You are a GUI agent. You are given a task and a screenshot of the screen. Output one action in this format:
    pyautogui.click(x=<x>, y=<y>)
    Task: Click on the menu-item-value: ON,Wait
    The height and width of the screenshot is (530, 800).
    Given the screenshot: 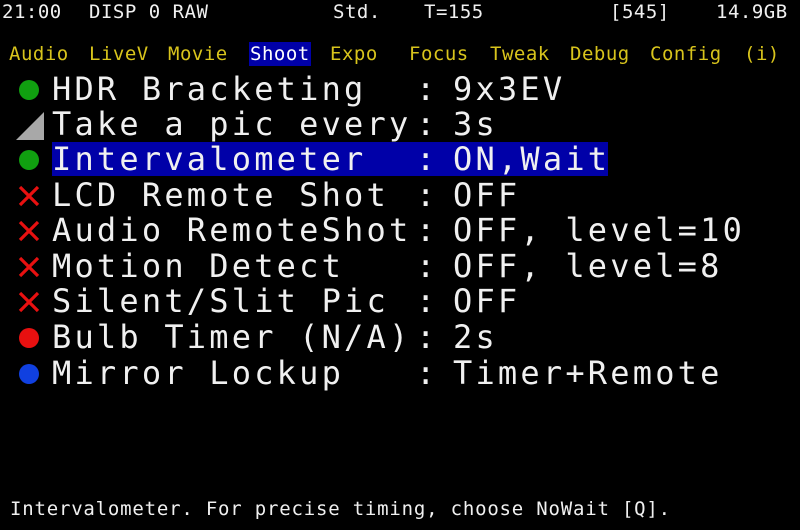 What is the action you would take?
    pyautogui.click(x=532, y=159)
    